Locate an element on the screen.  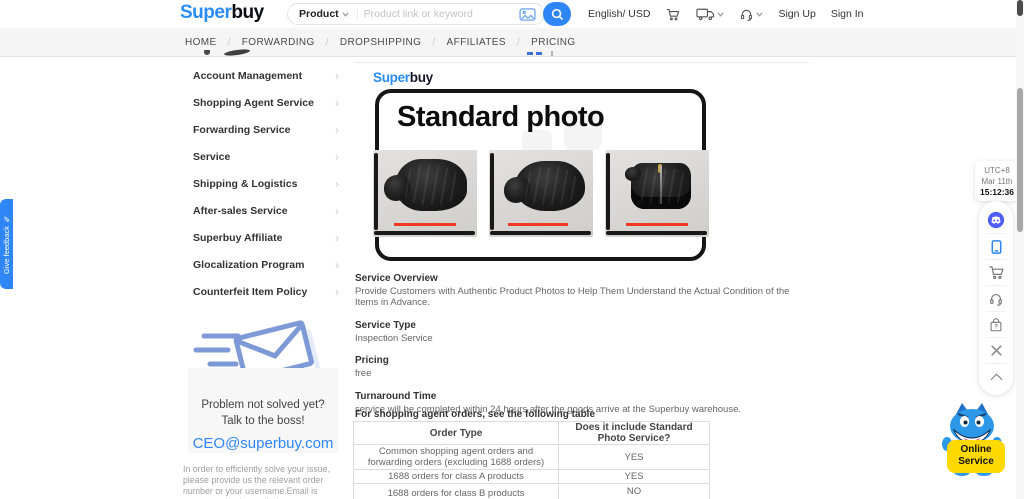
nav-item: DROPSHIPPING is located at coordinates (393, 42).